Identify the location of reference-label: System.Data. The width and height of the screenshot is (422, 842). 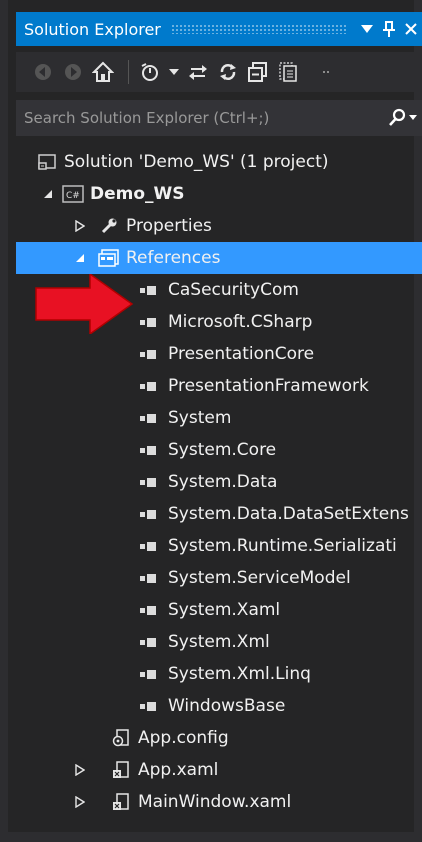
(223, 482).